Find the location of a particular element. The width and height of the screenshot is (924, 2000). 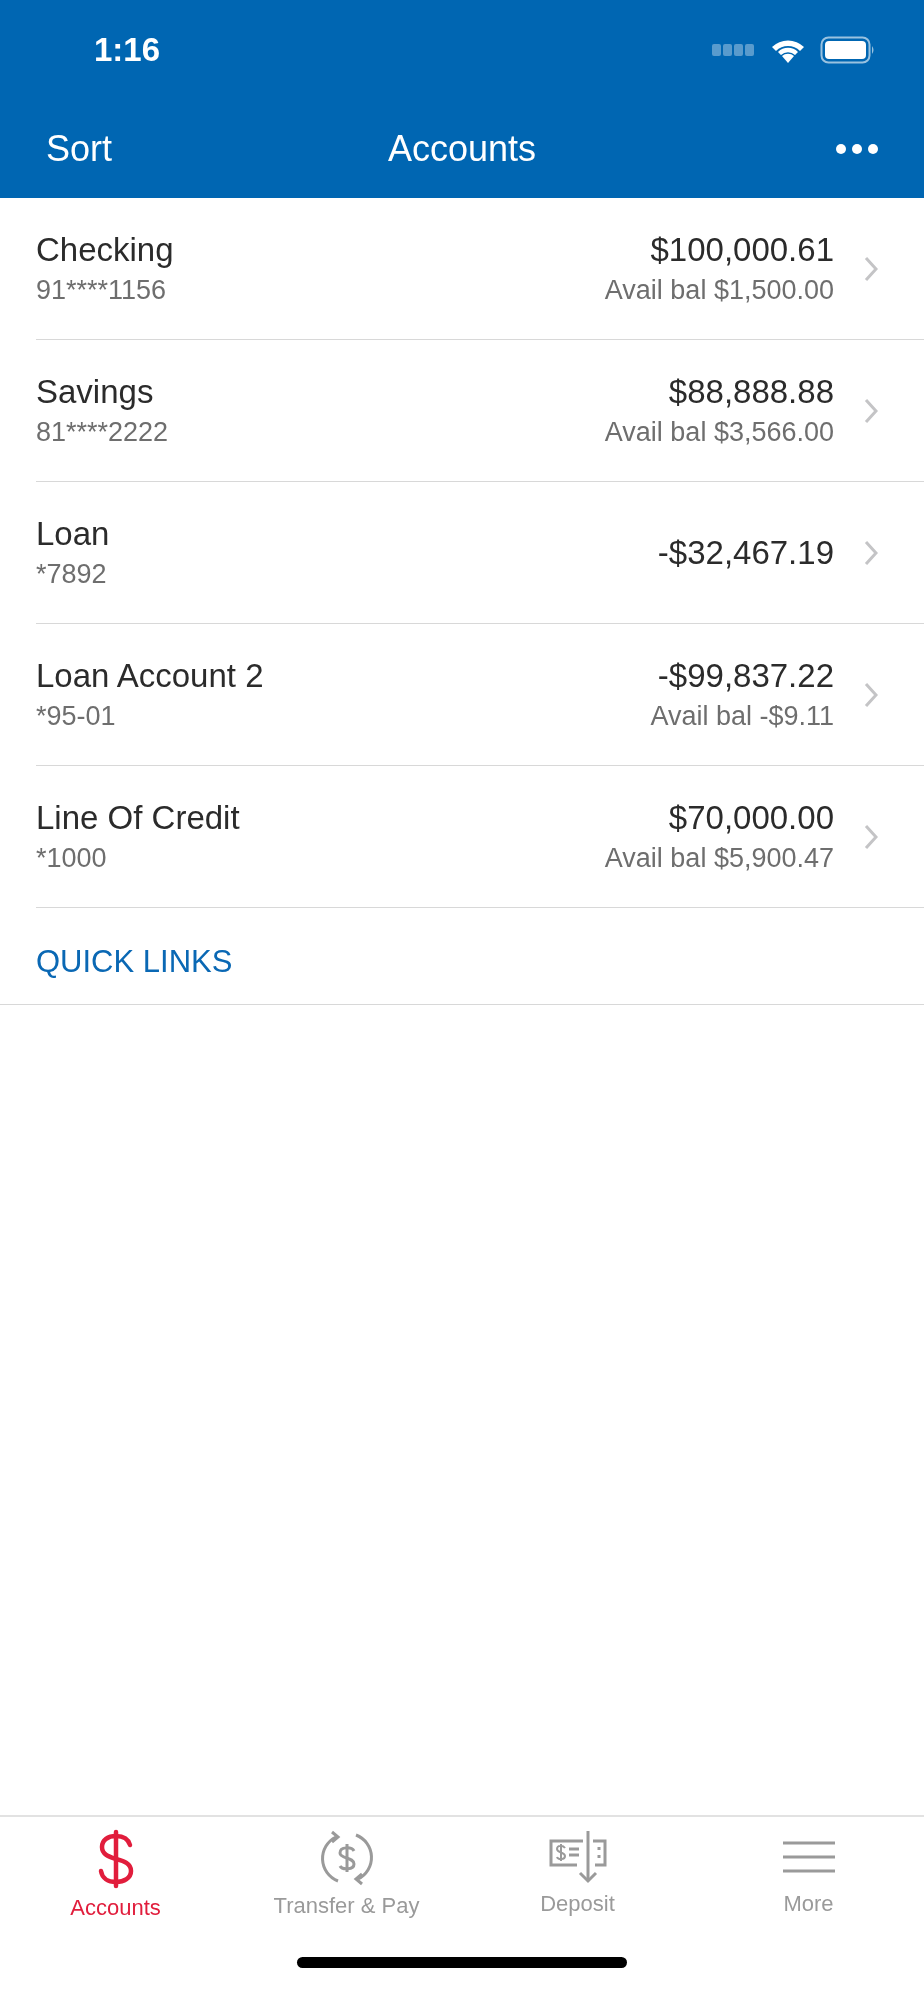

account-row: Loan *7892 -$32,467.19 is located at coordinates (480, 553).